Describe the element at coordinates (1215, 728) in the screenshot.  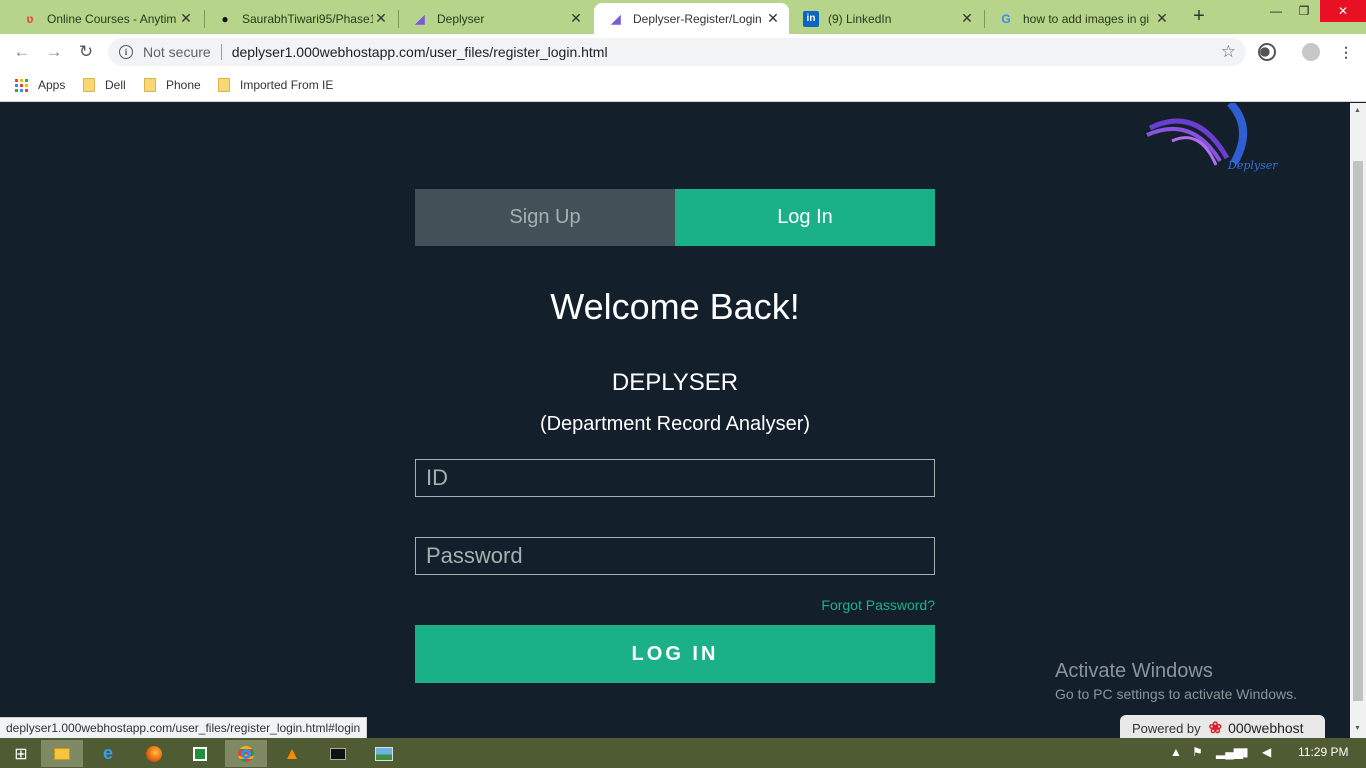
I see `webhost-logo-icon: ❀` at that location.